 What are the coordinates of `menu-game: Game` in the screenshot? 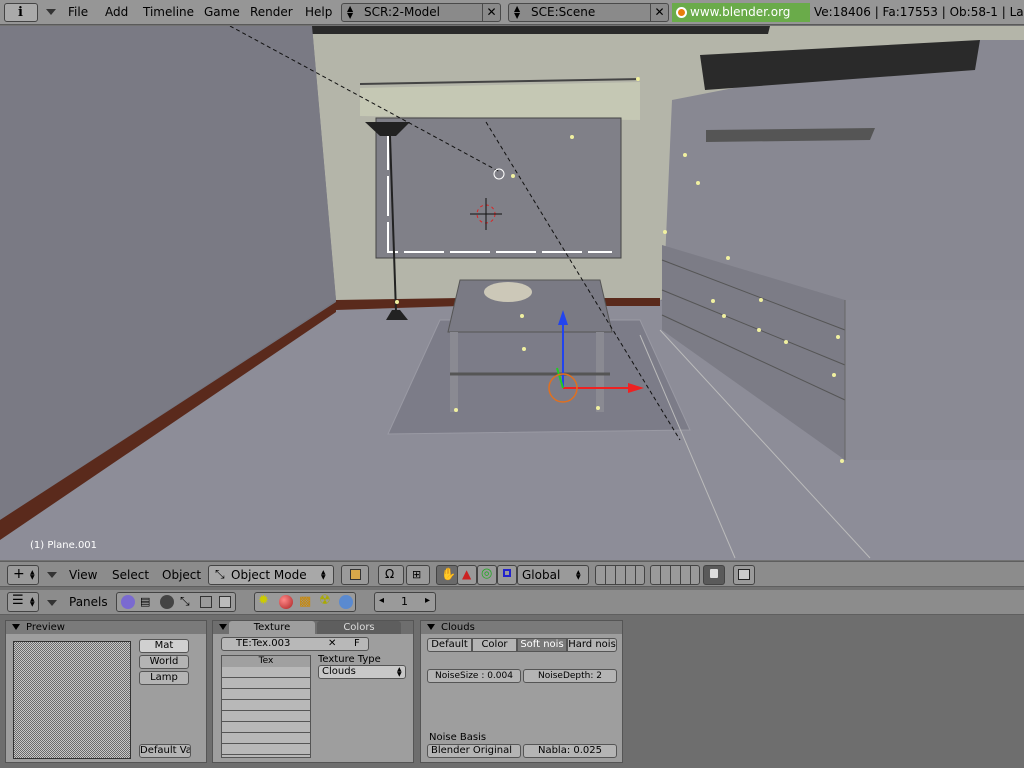 It's located at (222, 12).